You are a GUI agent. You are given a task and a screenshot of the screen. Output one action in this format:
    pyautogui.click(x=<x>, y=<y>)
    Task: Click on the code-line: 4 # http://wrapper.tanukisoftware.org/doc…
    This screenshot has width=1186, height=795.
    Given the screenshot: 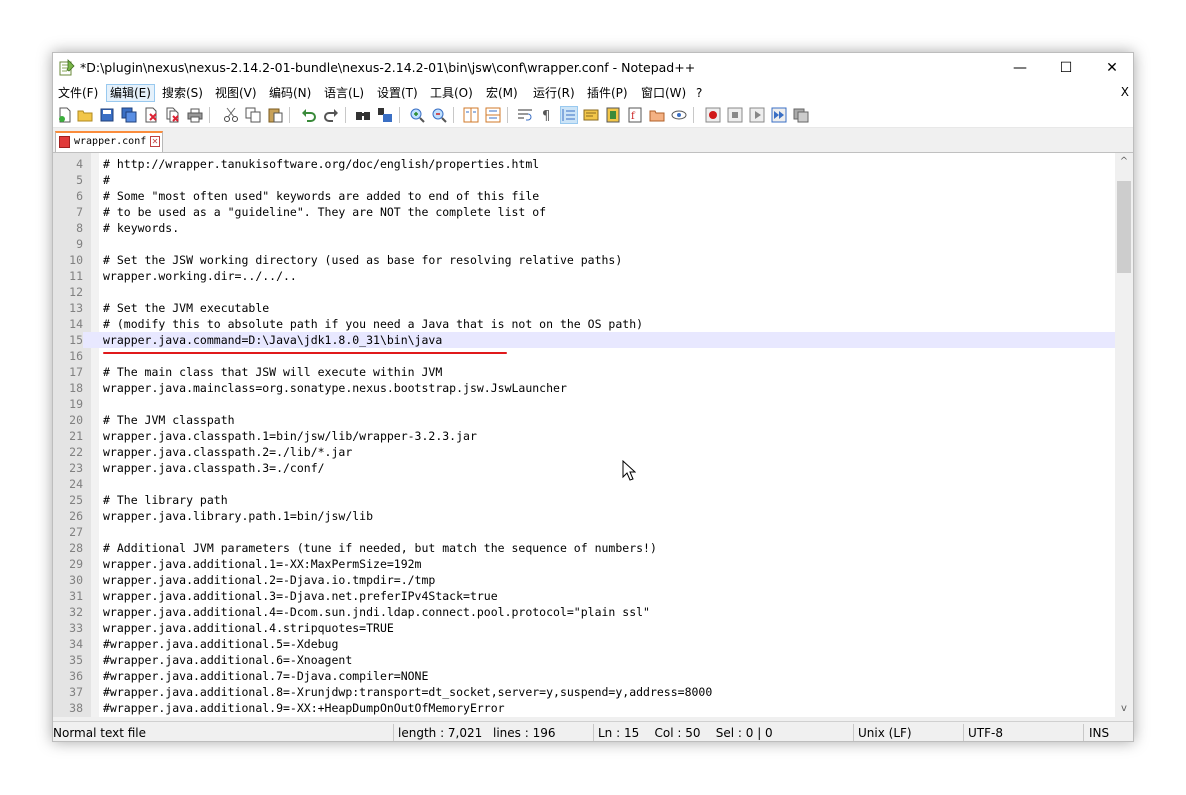 What is the action you would take?
    pyautogui.click(x=584, y=164)
    